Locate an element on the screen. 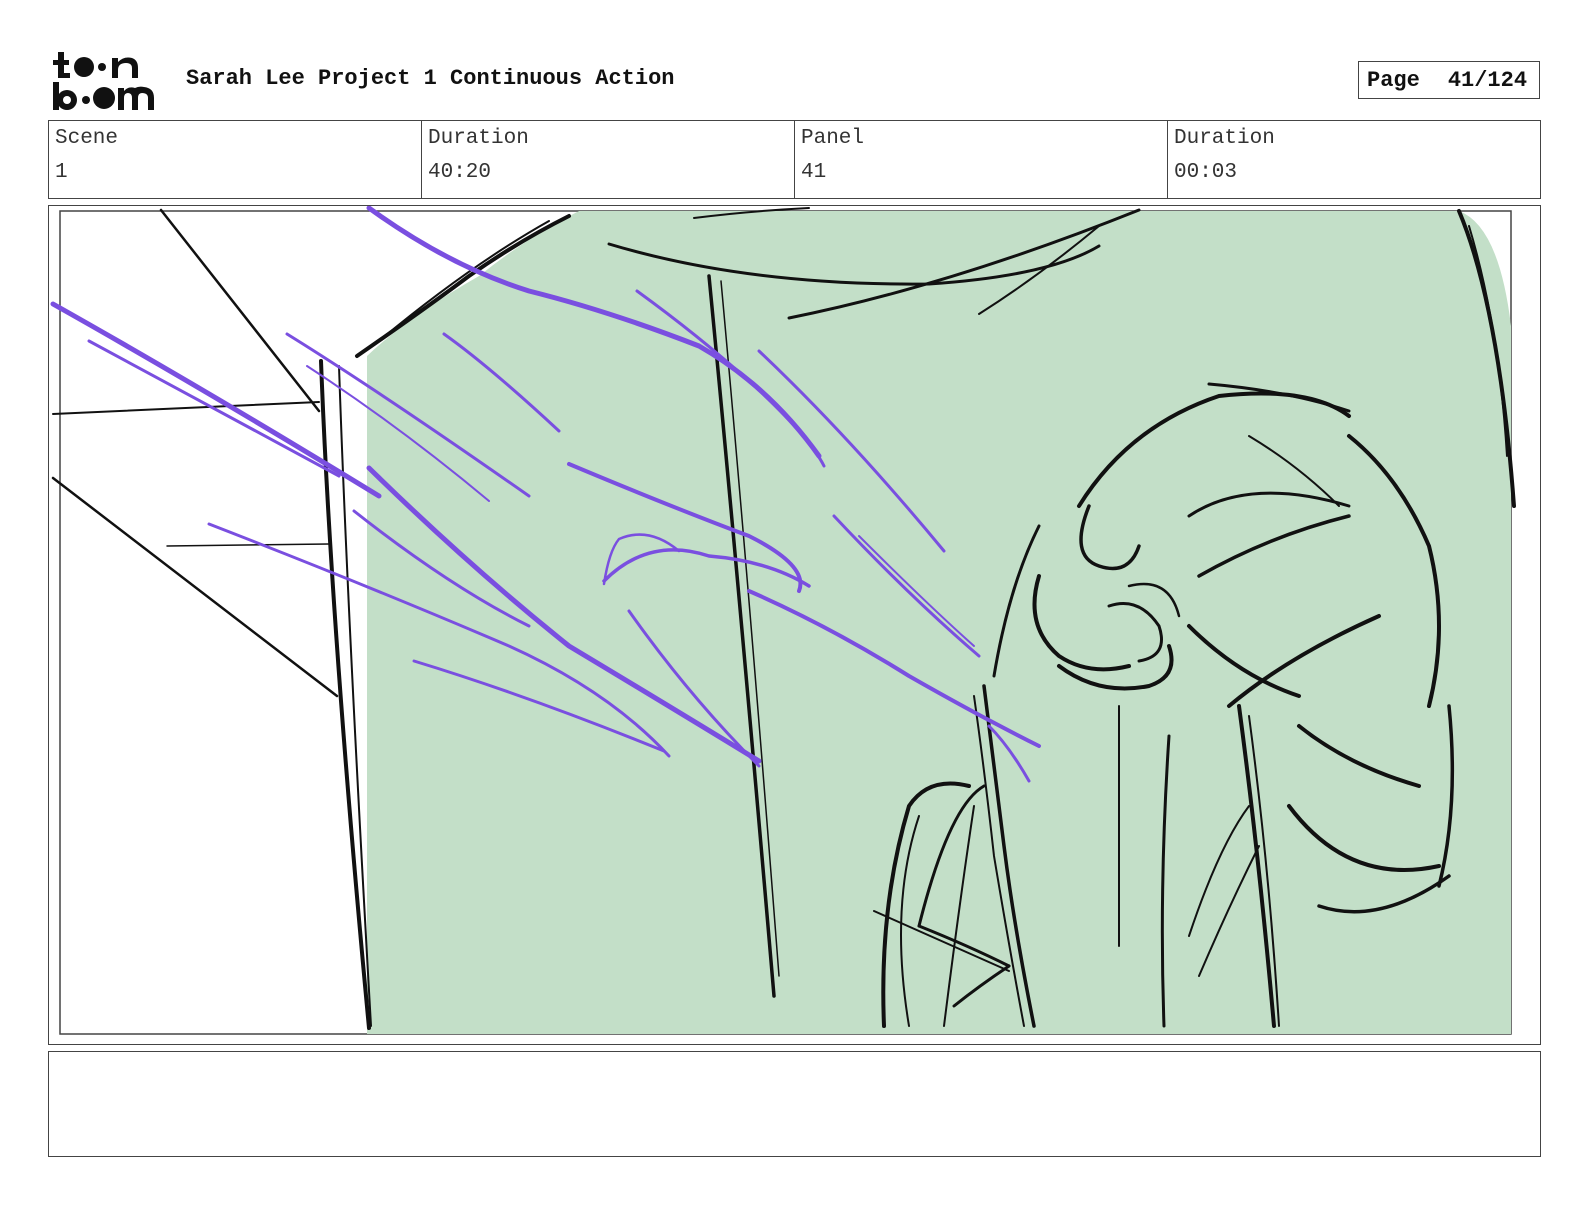 The image size is (1584, 1224). page-label: Page is located at coordinates (1393, 80).